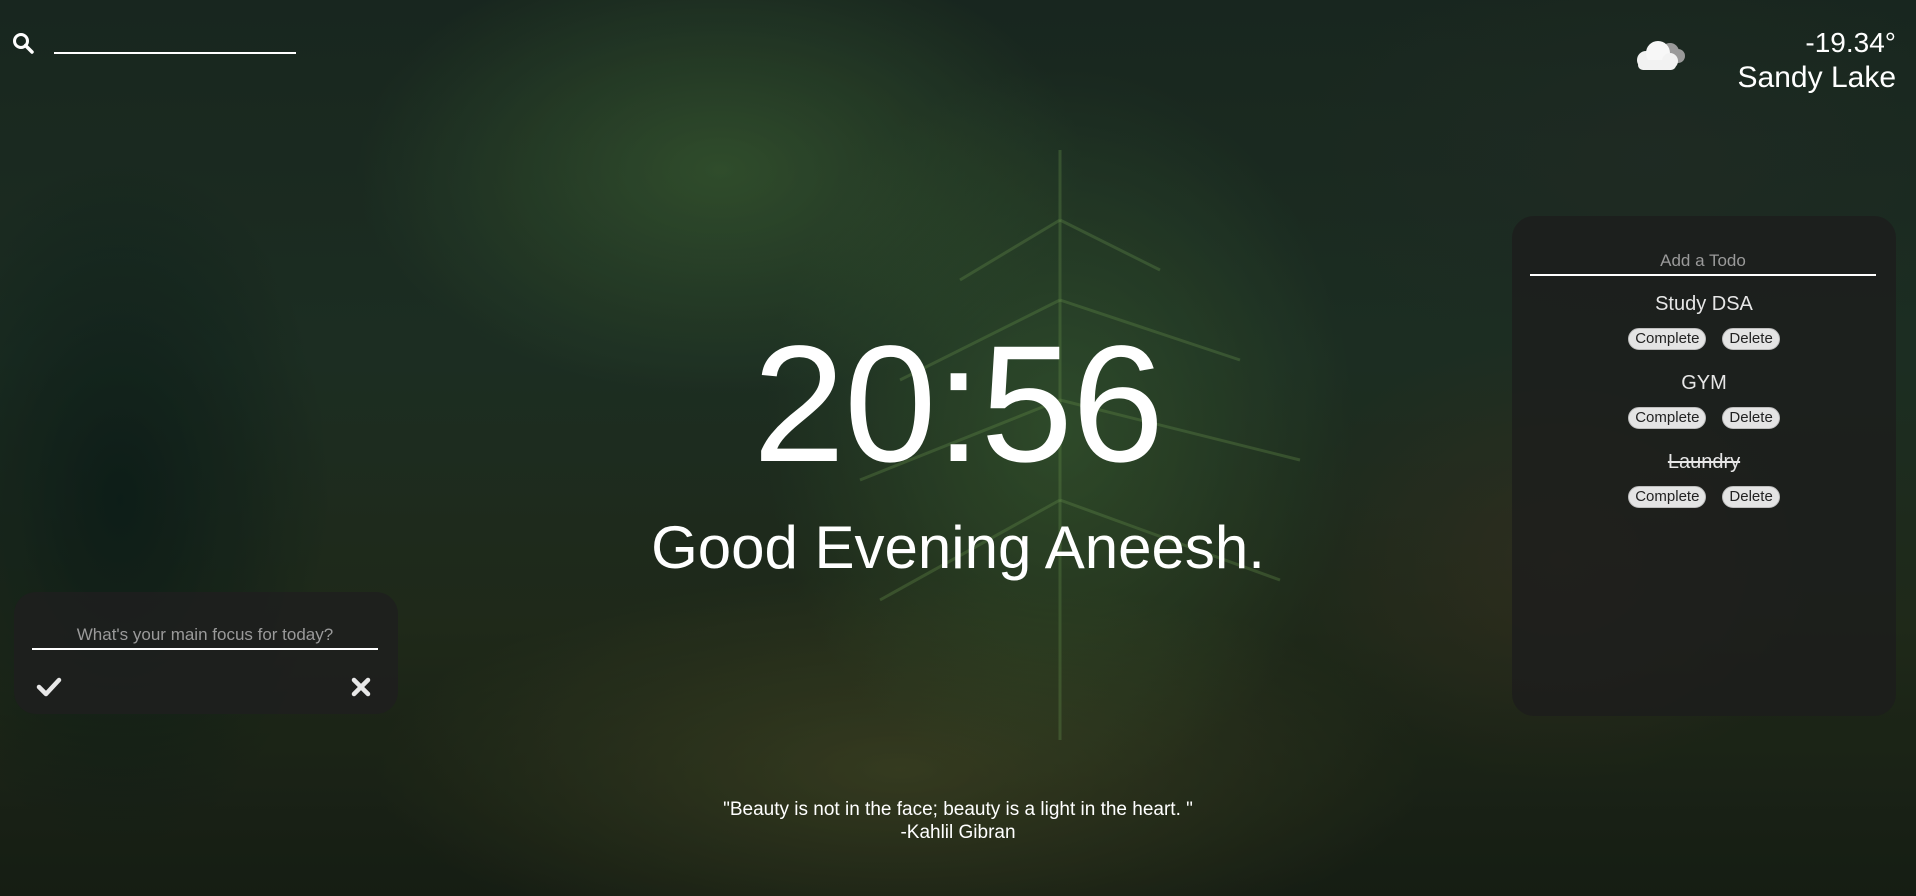 This screenshot has height=896, width=1916. What do you see at coordinates (1704, 304) in the screenshot?
I see `todo-item-text: Study DSA` at bounding box center [1704, 304].